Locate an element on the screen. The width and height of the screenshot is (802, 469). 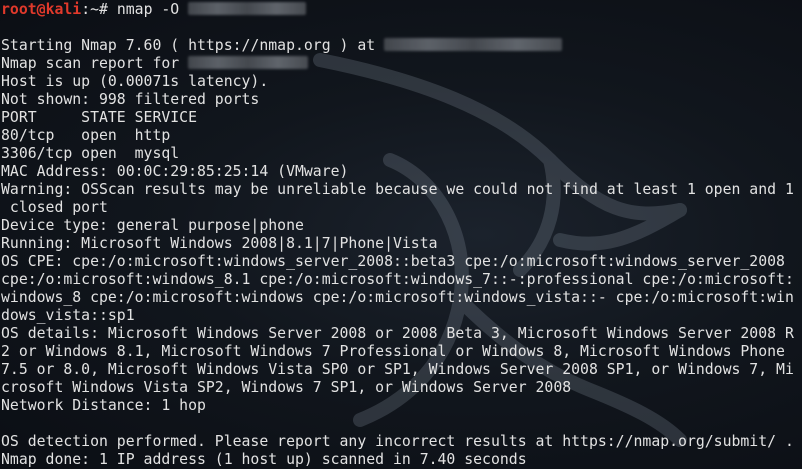
prompt-path: :~ is located at coordinates (90, 9).